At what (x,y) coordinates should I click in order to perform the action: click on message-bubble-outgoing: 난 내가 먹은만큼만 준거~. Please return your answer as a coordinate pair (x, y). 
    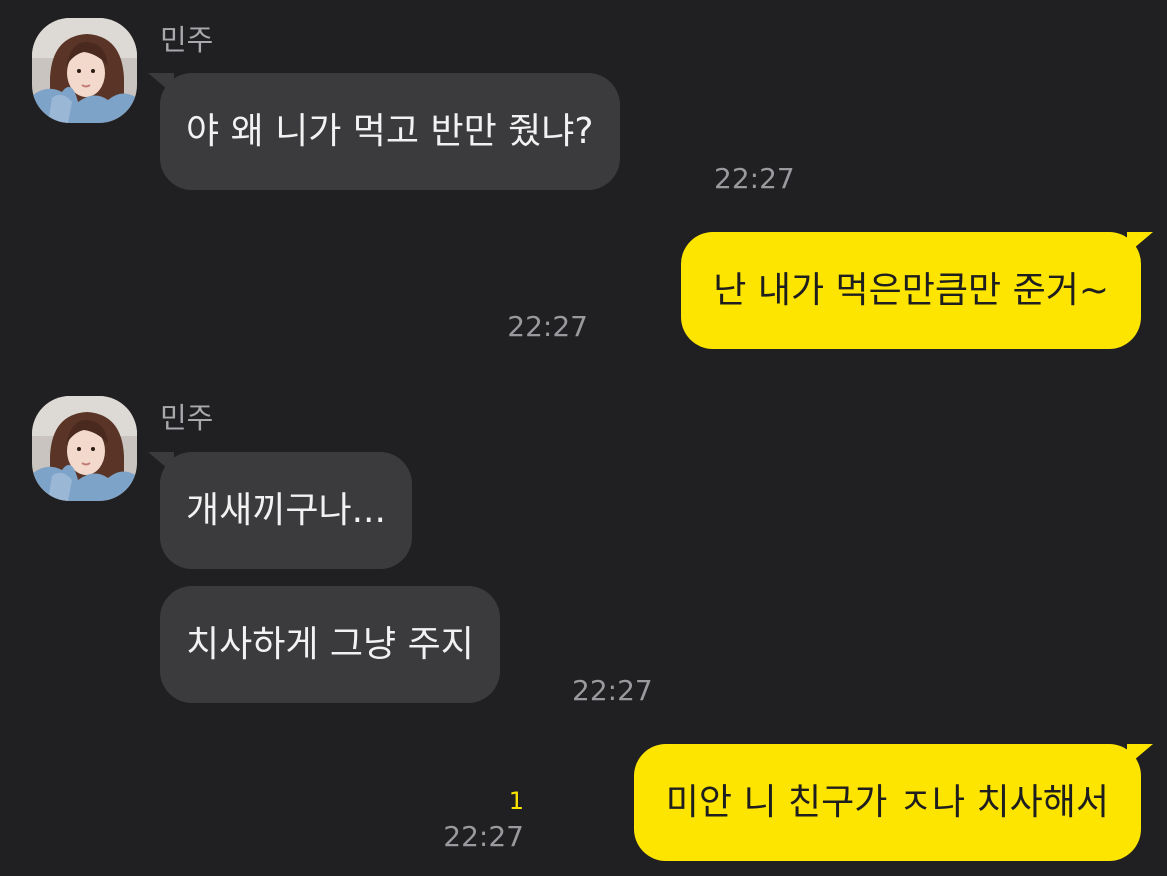
    Looking at the image, I should click on (917, 290).